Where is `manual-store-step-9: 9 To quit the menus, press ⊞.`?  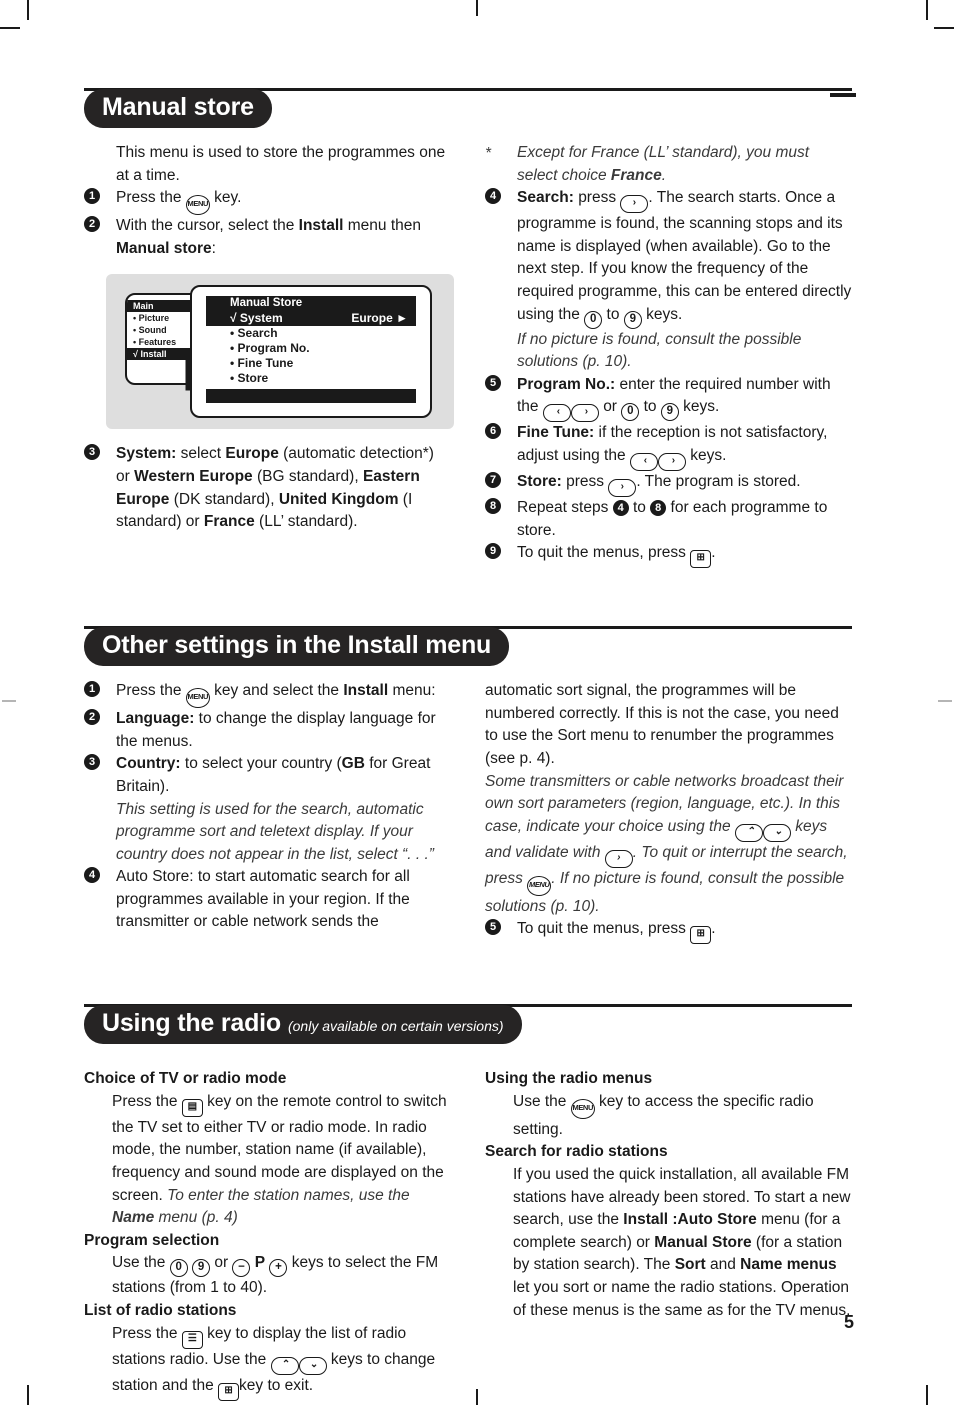 manual-store-step-9: 9 To quit the menus, press ⊞. is located at coordinates (668, 555).